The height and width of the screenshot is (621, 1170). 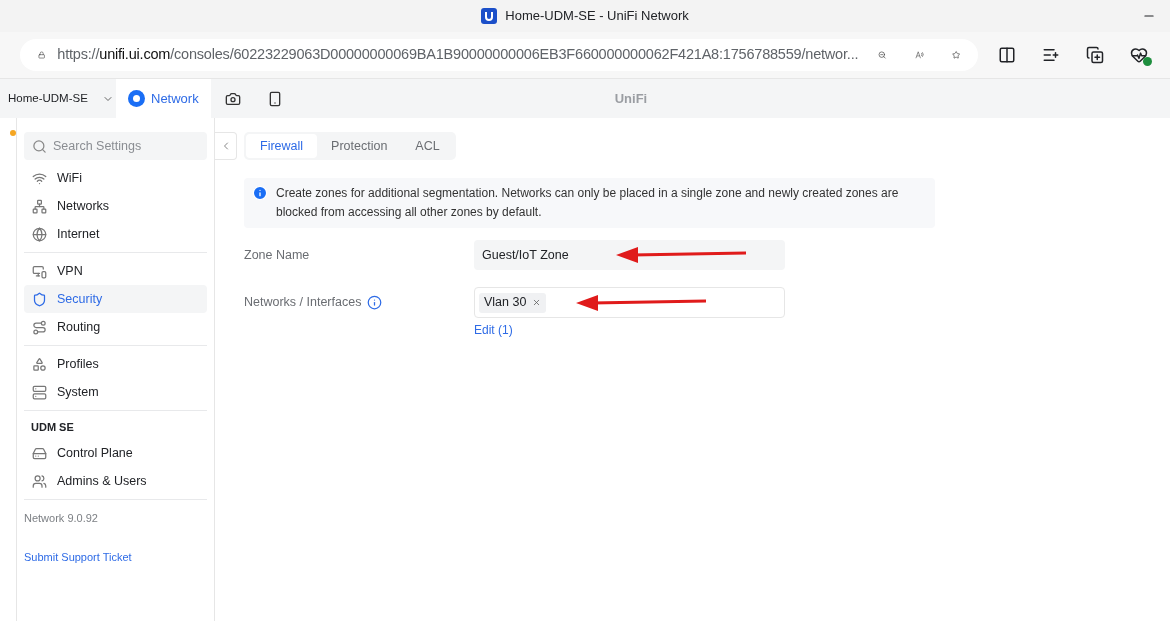 What do you see at coordinates (61, 518) in the screenshot?
I see `version-text: Network 9.0.92` at bounding box center [61, 518].